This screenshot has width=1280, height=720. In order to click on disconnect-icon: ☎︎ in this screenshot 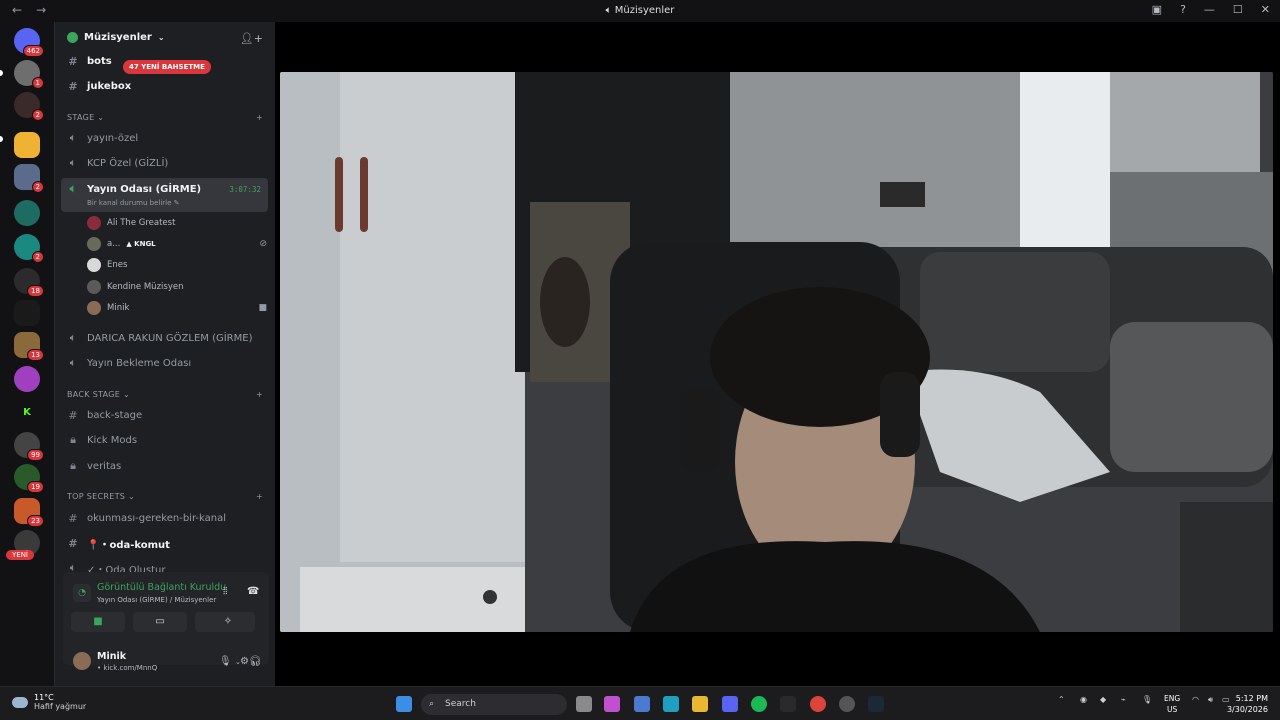, I will do `click(253, 591)`.